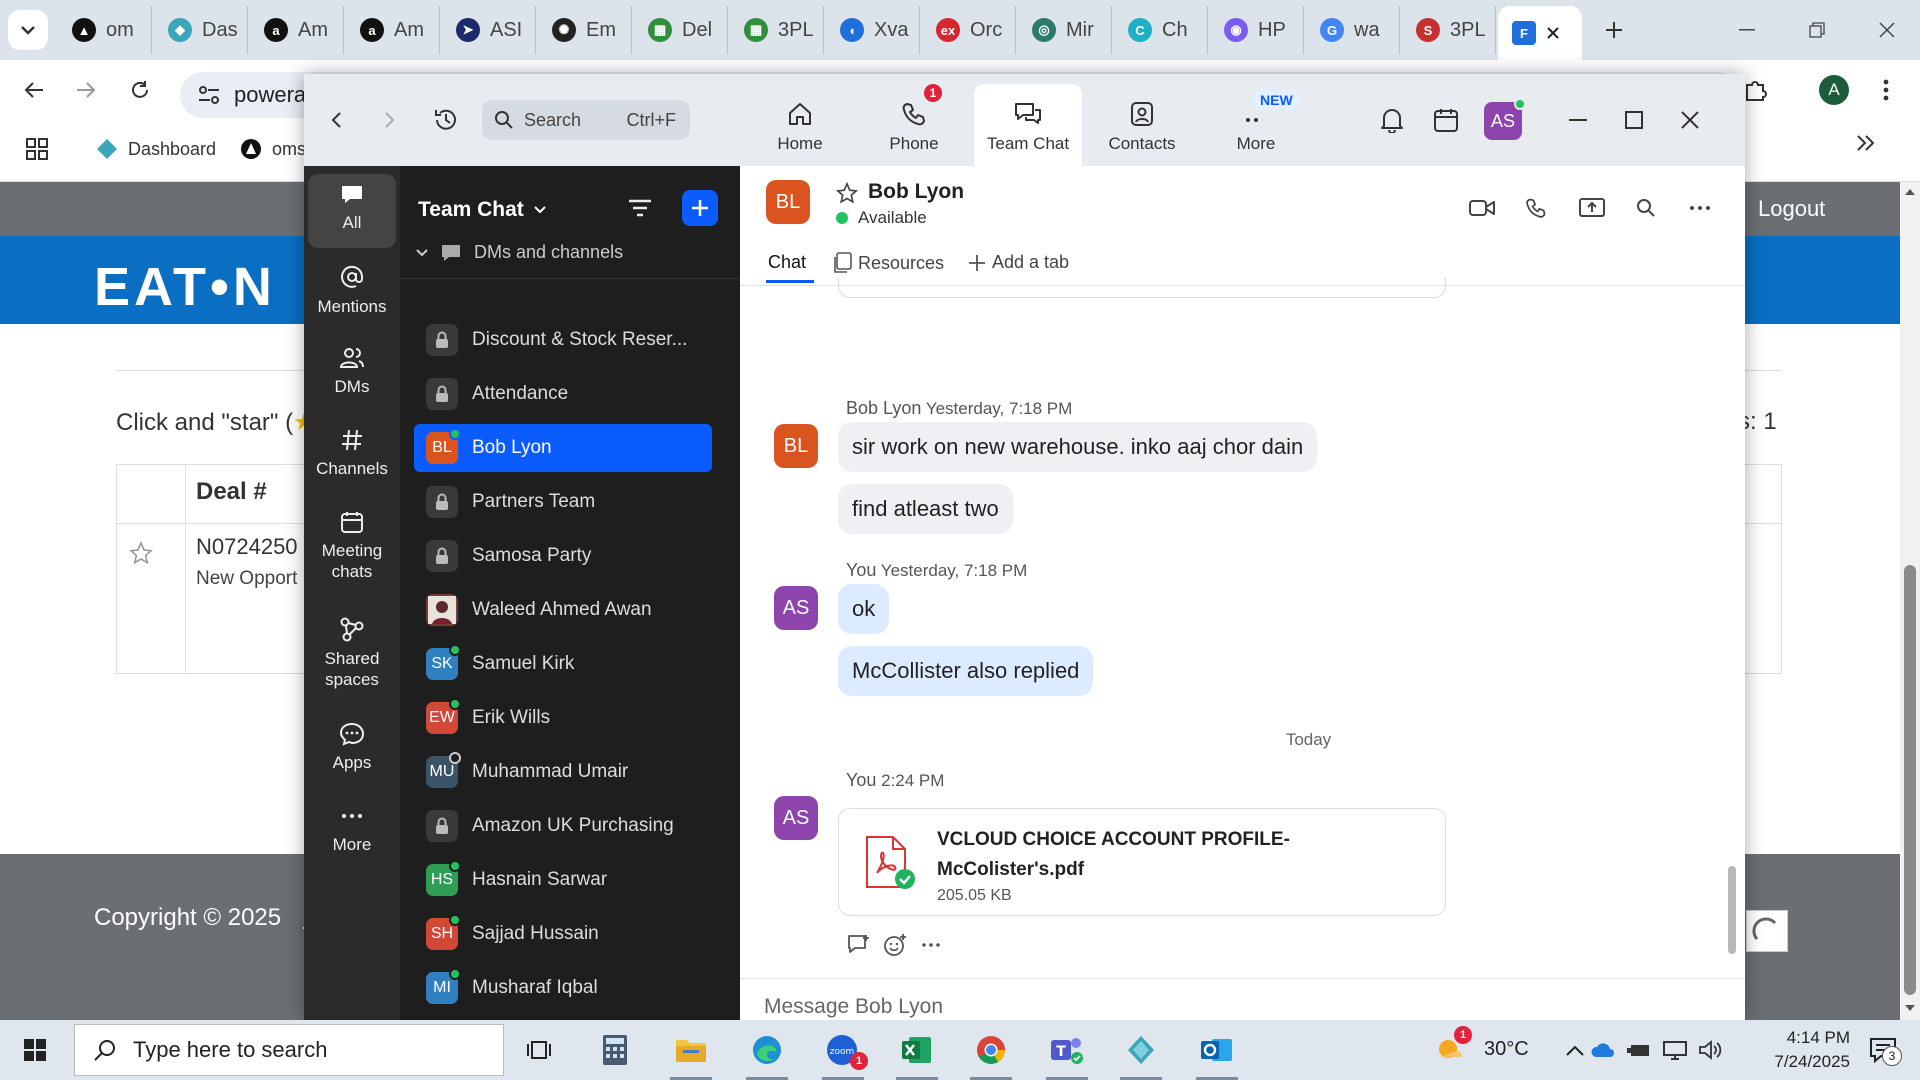  What do you see at coordinates (563, 664) in the screenshot?
I see `channel-item: SK Samuel Kirk` at bounding box center [563, 664].